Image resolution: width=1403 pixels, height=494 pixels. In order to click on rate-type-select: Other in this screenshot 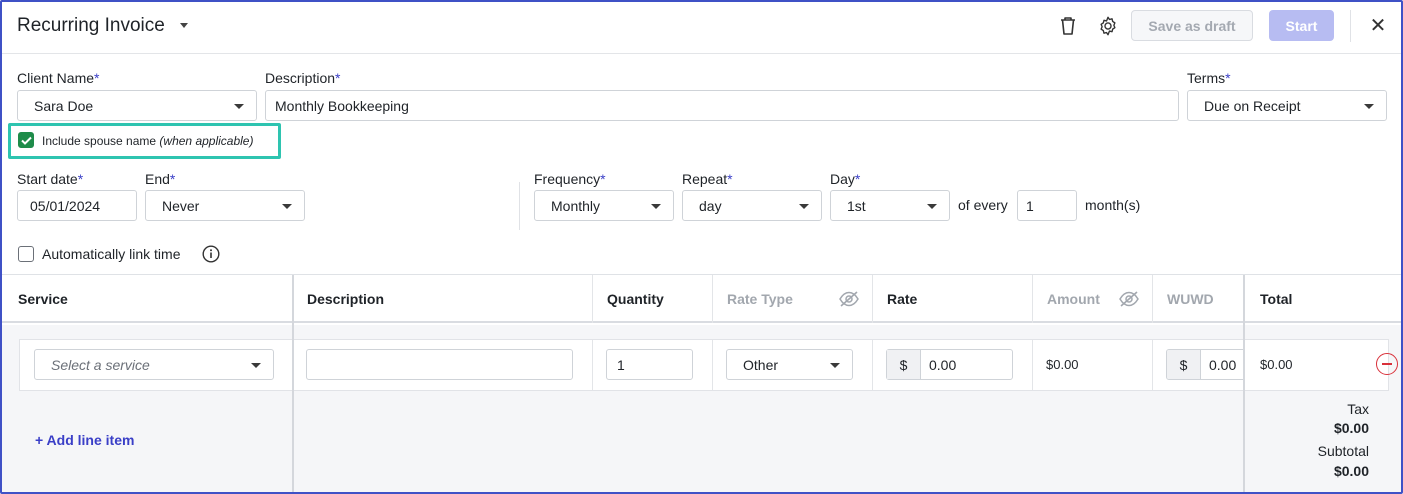, I will do `click(789, 364)`.